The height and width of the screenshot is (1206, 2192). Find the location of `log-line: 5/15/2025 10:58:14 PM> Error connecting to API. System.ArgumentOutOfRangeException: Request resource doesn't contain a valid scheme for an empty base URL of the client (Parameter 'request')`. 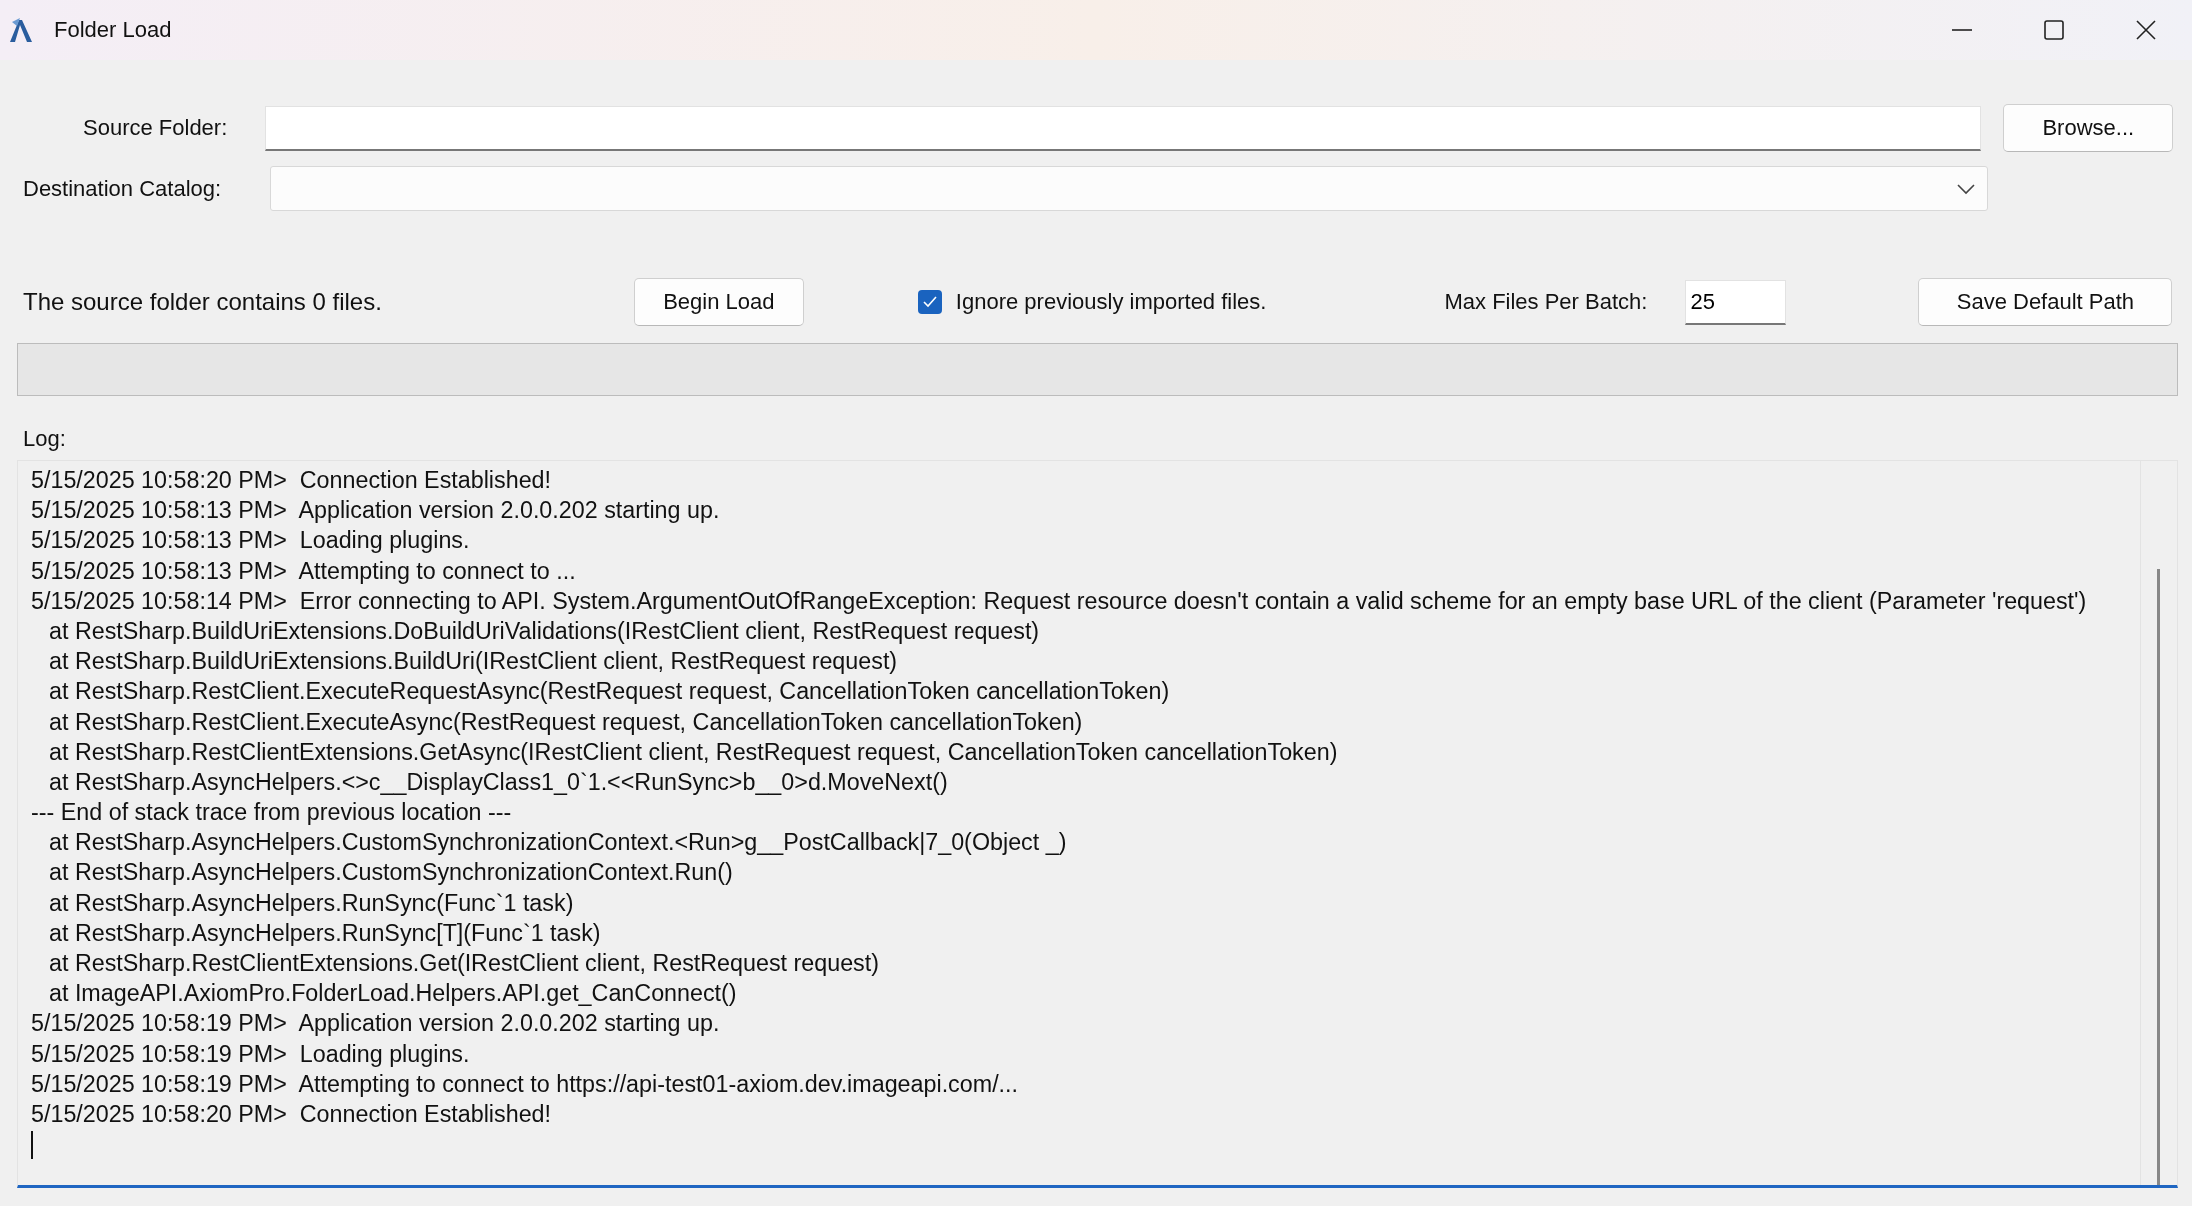

log-line: 5/15/2025 10:58:14 PM> Error connecting to API. System.ArgumentOutOfRangeException: Request resource doesn't contain a valid scheme for an empty base URL of the client (Parameter 'request') is located at coordinates (1059, 601).